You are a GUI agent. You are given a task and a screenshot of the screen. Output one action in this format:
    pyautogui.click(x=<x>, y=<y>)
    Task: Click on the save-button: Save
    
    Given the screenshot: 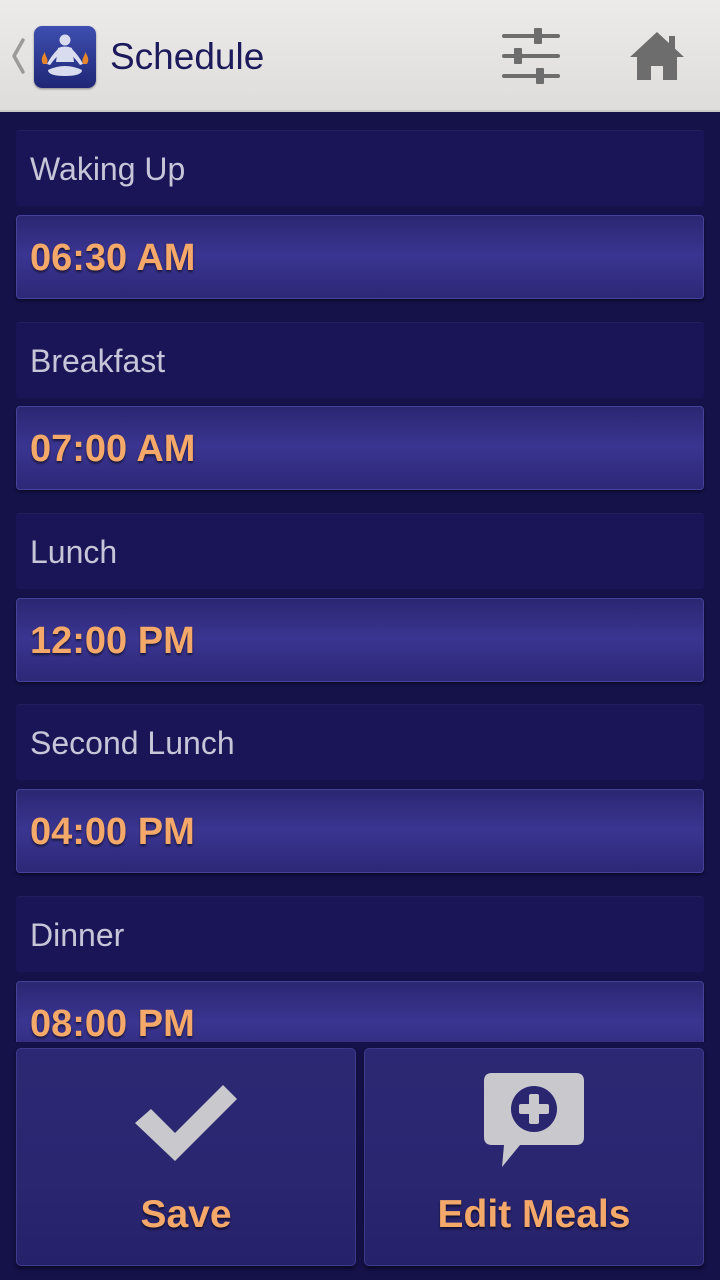 What is the action you would take?
    pyautogui.click(x=186, y=1157)
    